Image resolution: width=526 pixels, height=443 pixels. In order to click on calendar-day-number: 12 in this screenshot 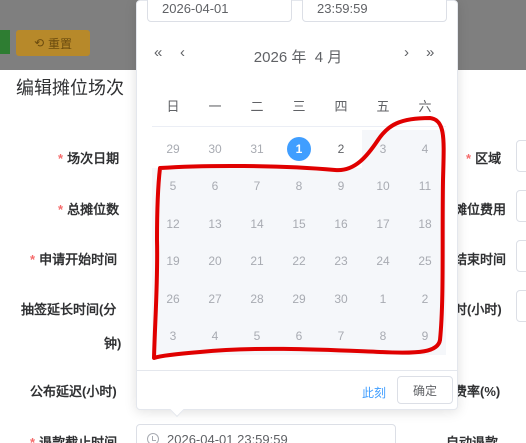, I will do `click(173, 223)`.